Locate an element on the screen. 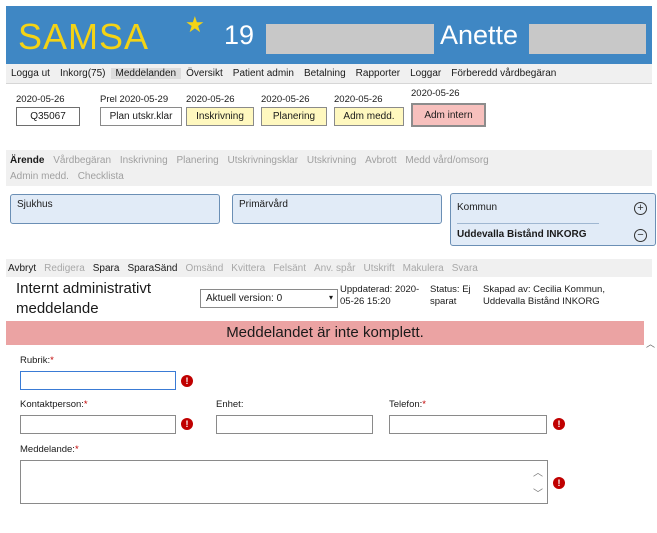 This screenshot has width=657, height=533. omsand-button: Omsänd is located at coordinates (205, 268).